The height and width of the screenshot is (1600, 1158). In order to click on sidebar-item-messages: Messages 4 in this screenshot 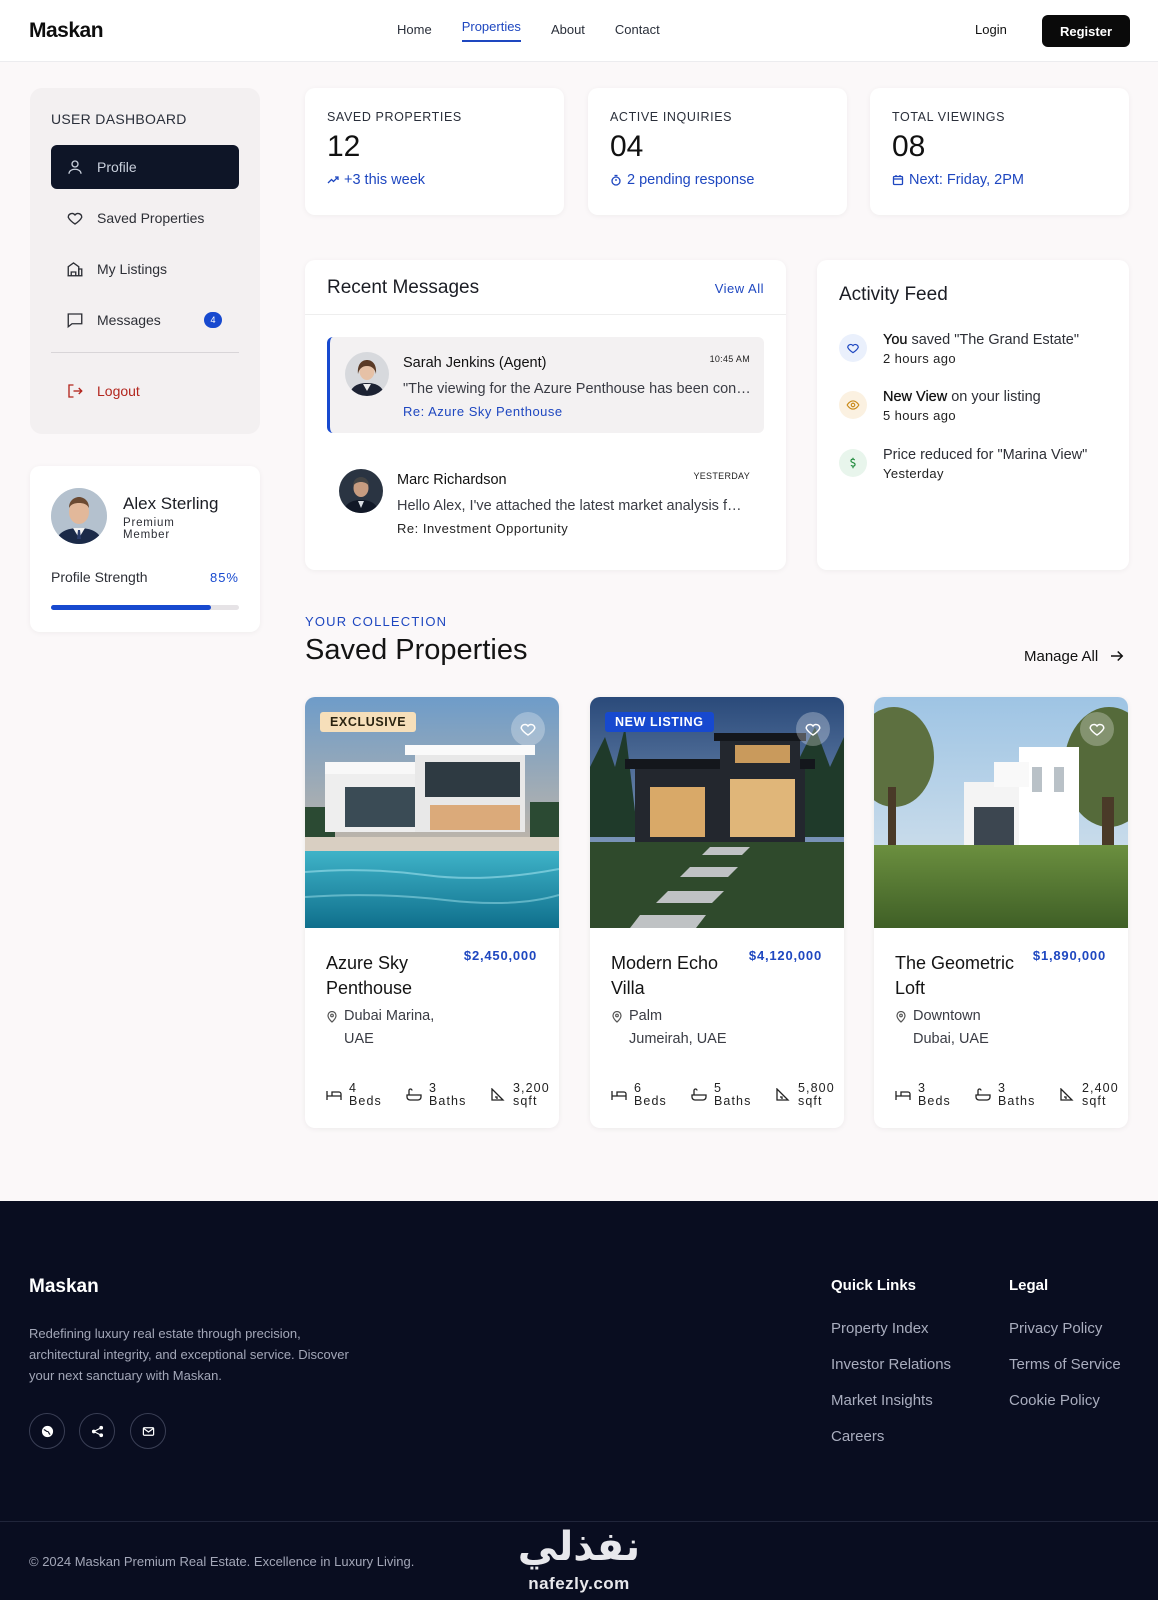, I will do `click(145, 320)`.